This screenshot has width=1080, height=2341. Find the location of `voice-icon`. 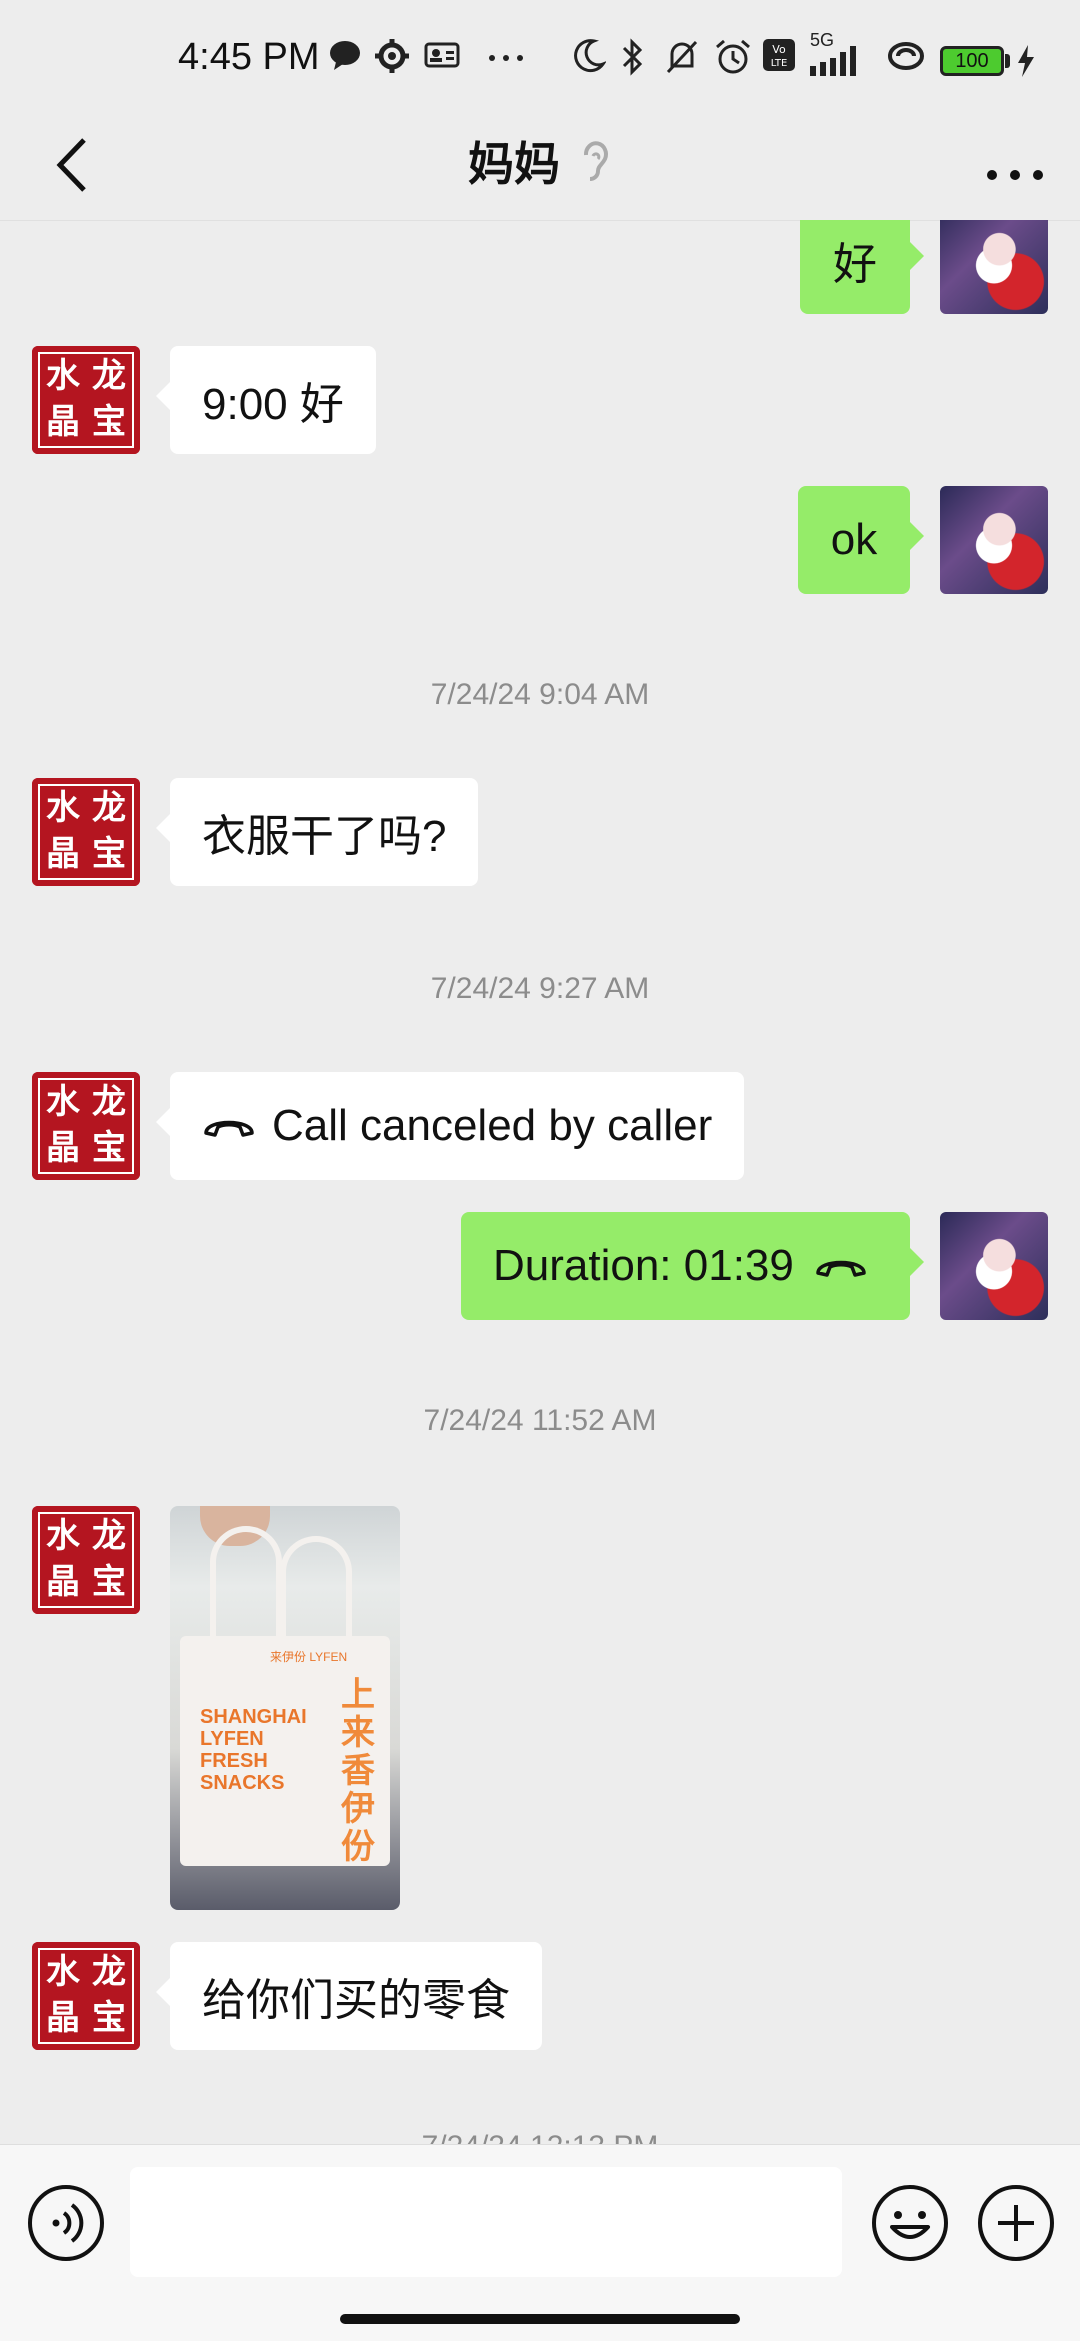

voice-icon is located at coordinates (66, 2223).